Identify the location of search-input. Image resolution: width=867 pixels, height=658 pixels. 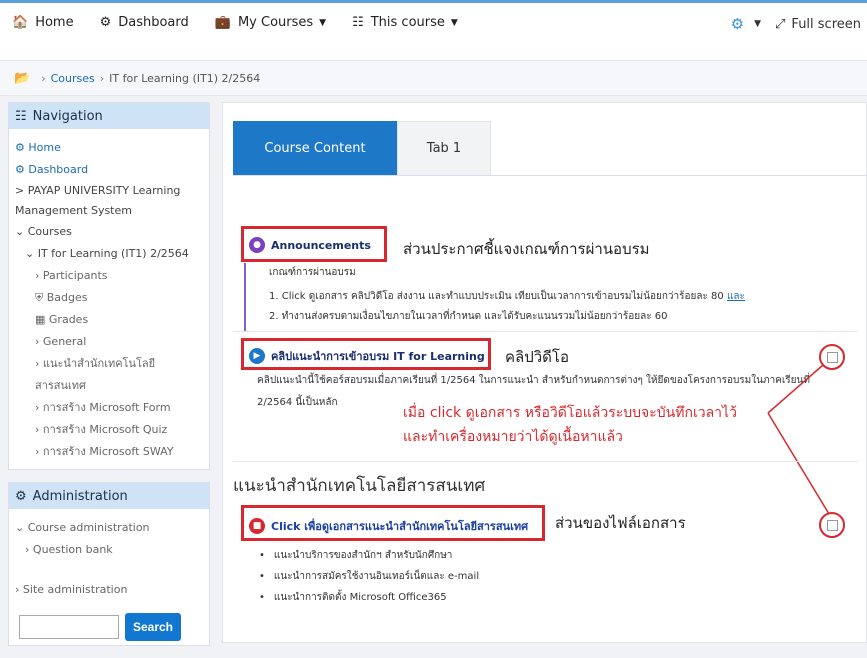
(69, 627).